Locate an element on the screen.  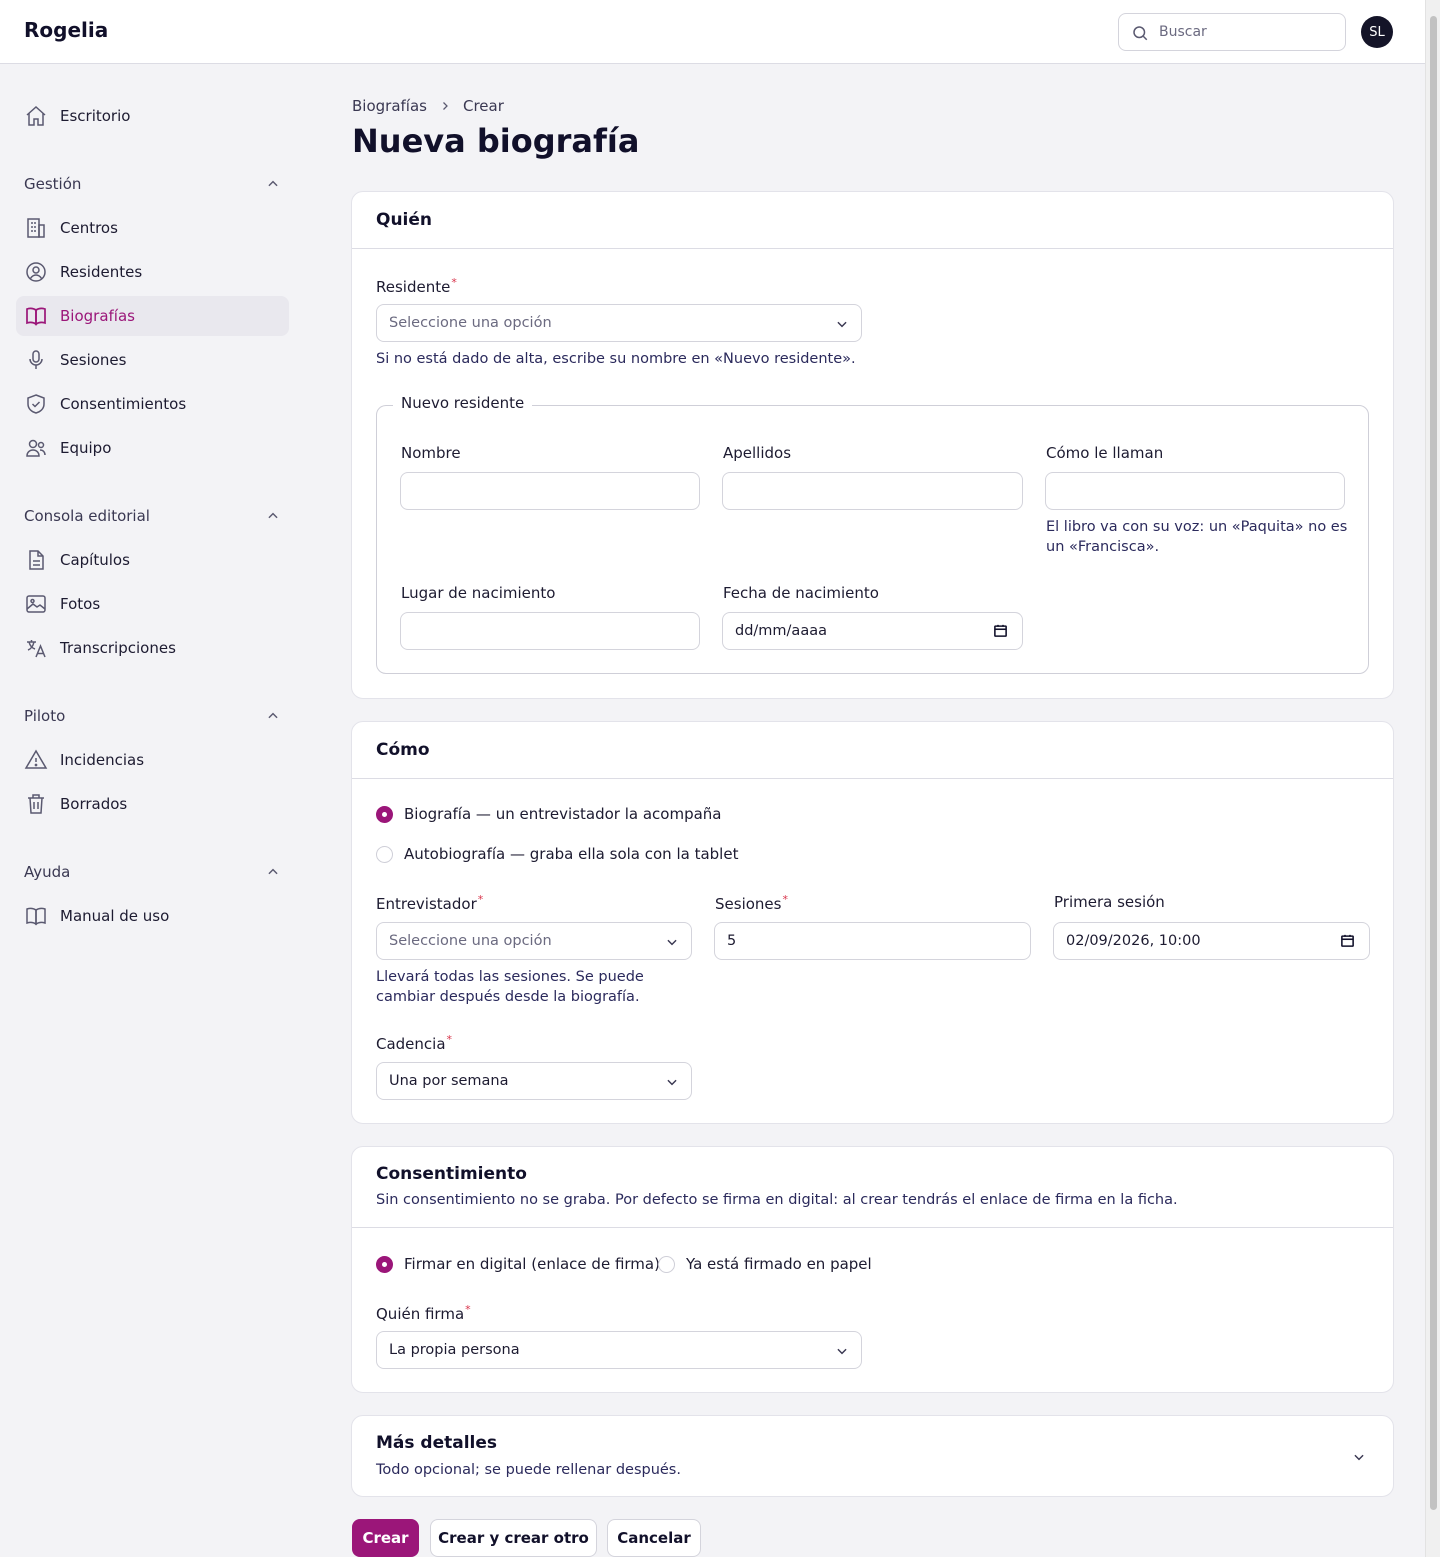
photo-icon is located at coordinates (36, 604).